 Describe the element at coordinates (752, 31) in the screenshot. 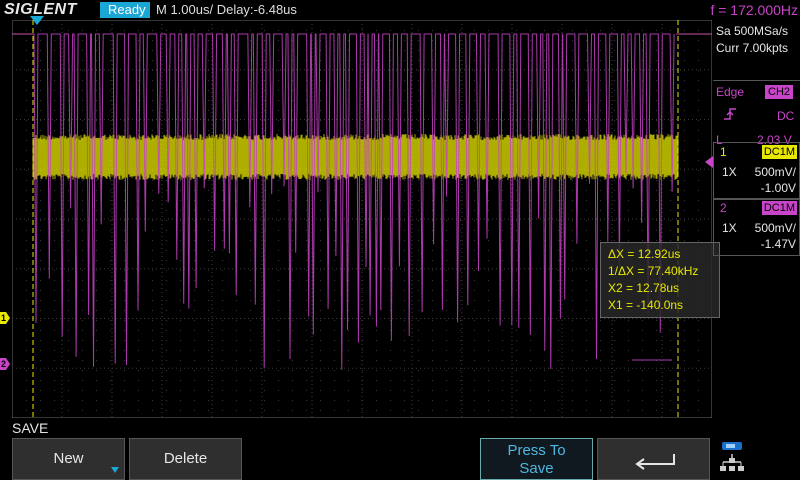

I see `sample-rate: Sa 500MSa/s` at that location.